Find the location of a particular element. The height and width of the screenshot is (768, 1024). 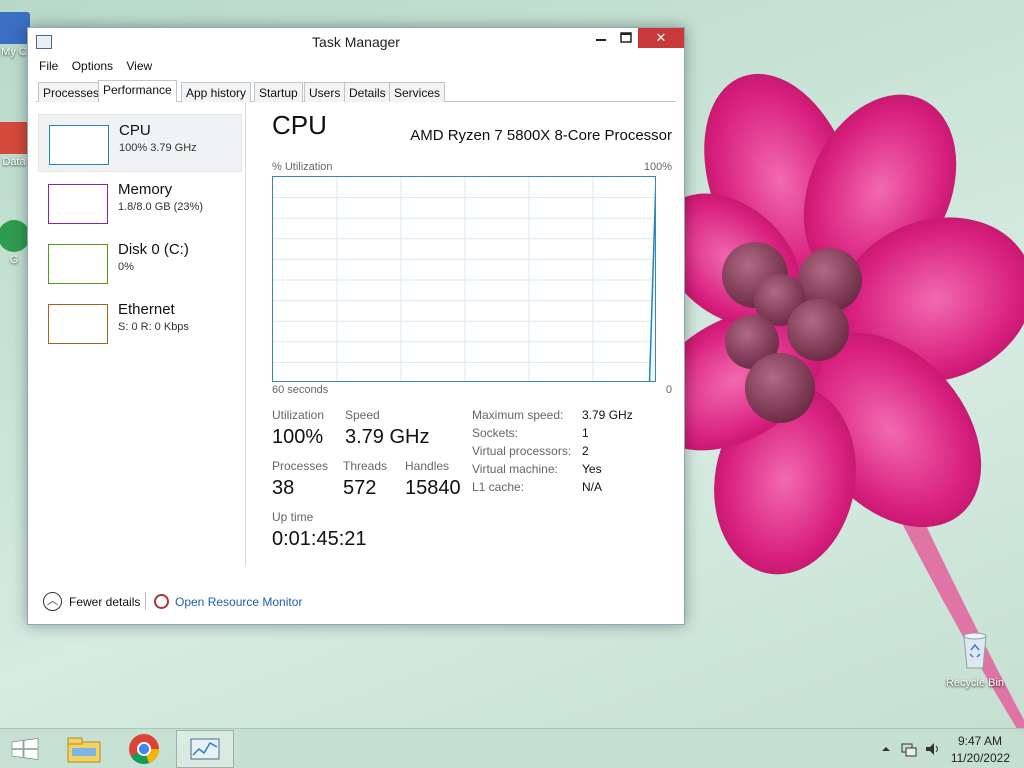

resource-item-cpu: CPU 100% 3.79 GHz is located at coordinates (140, 143).